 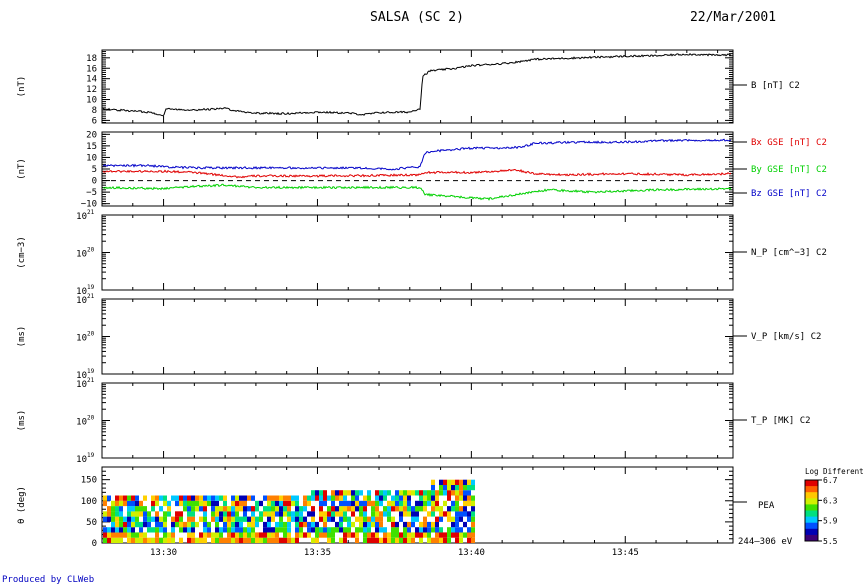 I want to click on legend-label: By GSE [nT] C2, so click(x=789, y=170).